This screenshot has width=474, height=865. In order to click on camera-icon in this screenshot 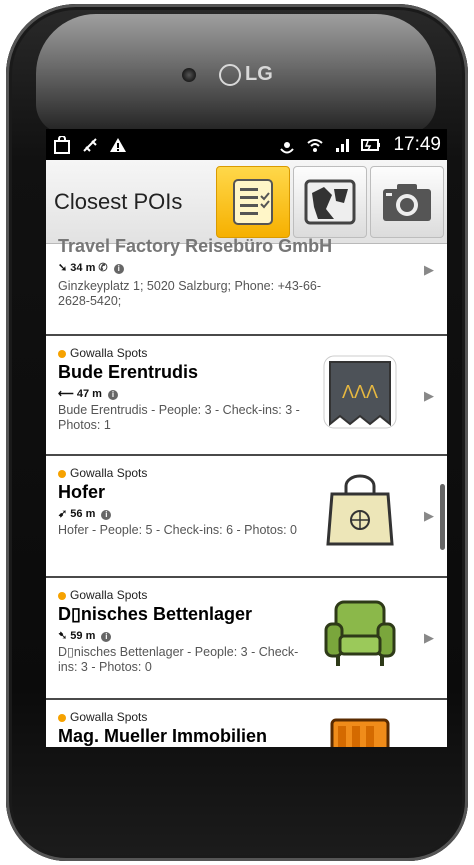, I will do `click(407, 202)`.